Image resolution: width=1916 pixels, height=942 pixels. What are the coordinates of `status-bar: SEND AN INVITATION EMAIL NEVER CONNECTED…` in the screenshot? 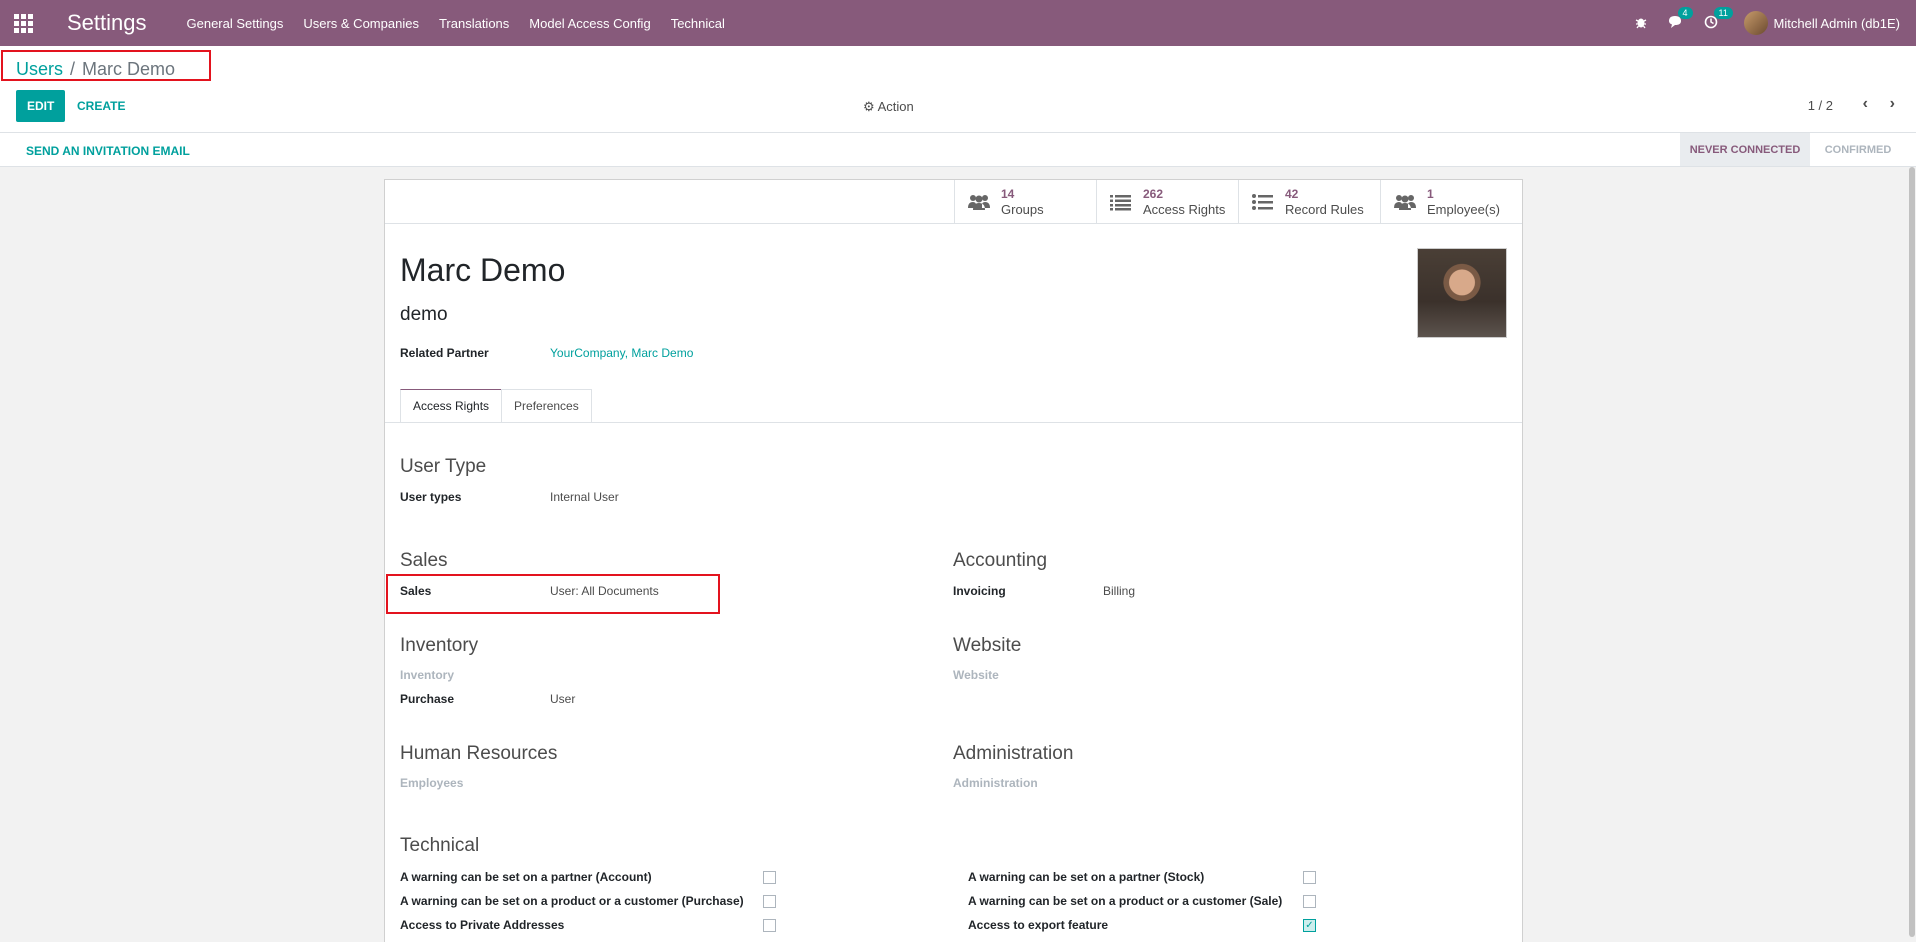 It's located at (958, 150).